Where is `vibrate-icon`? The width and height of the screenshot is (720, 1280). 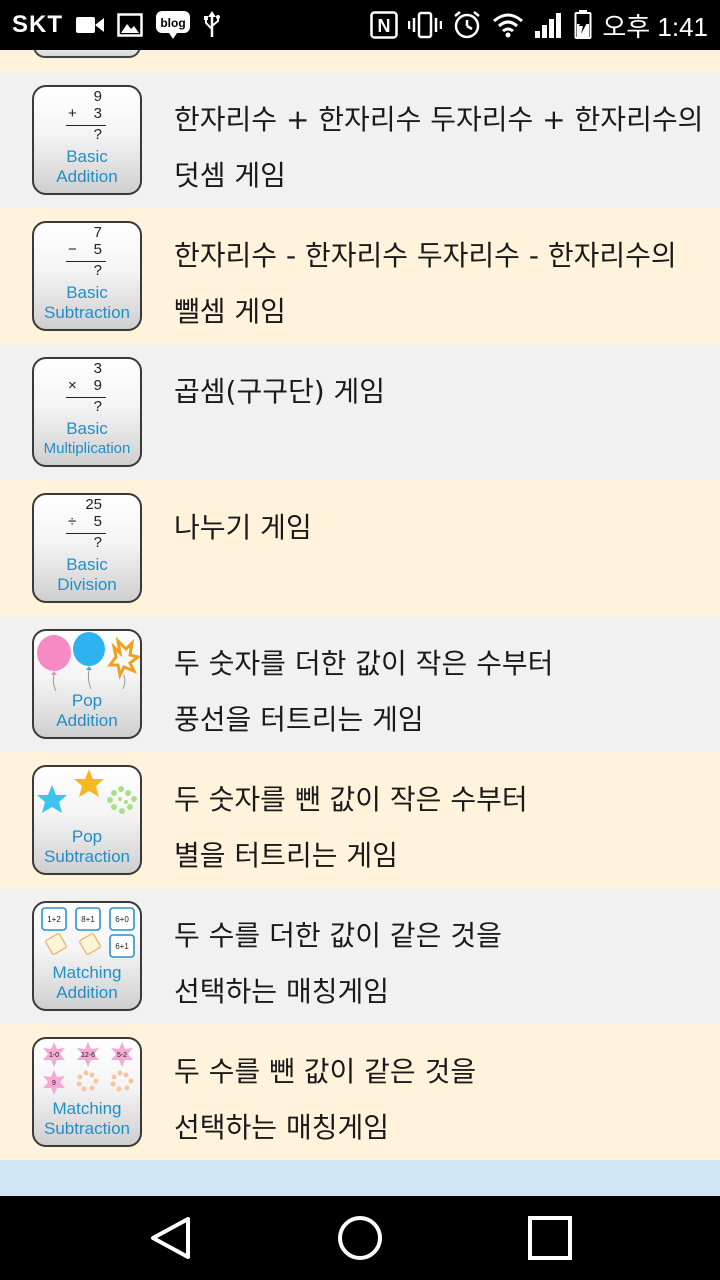
vibrate-icon is located at coordinates (425, 25).